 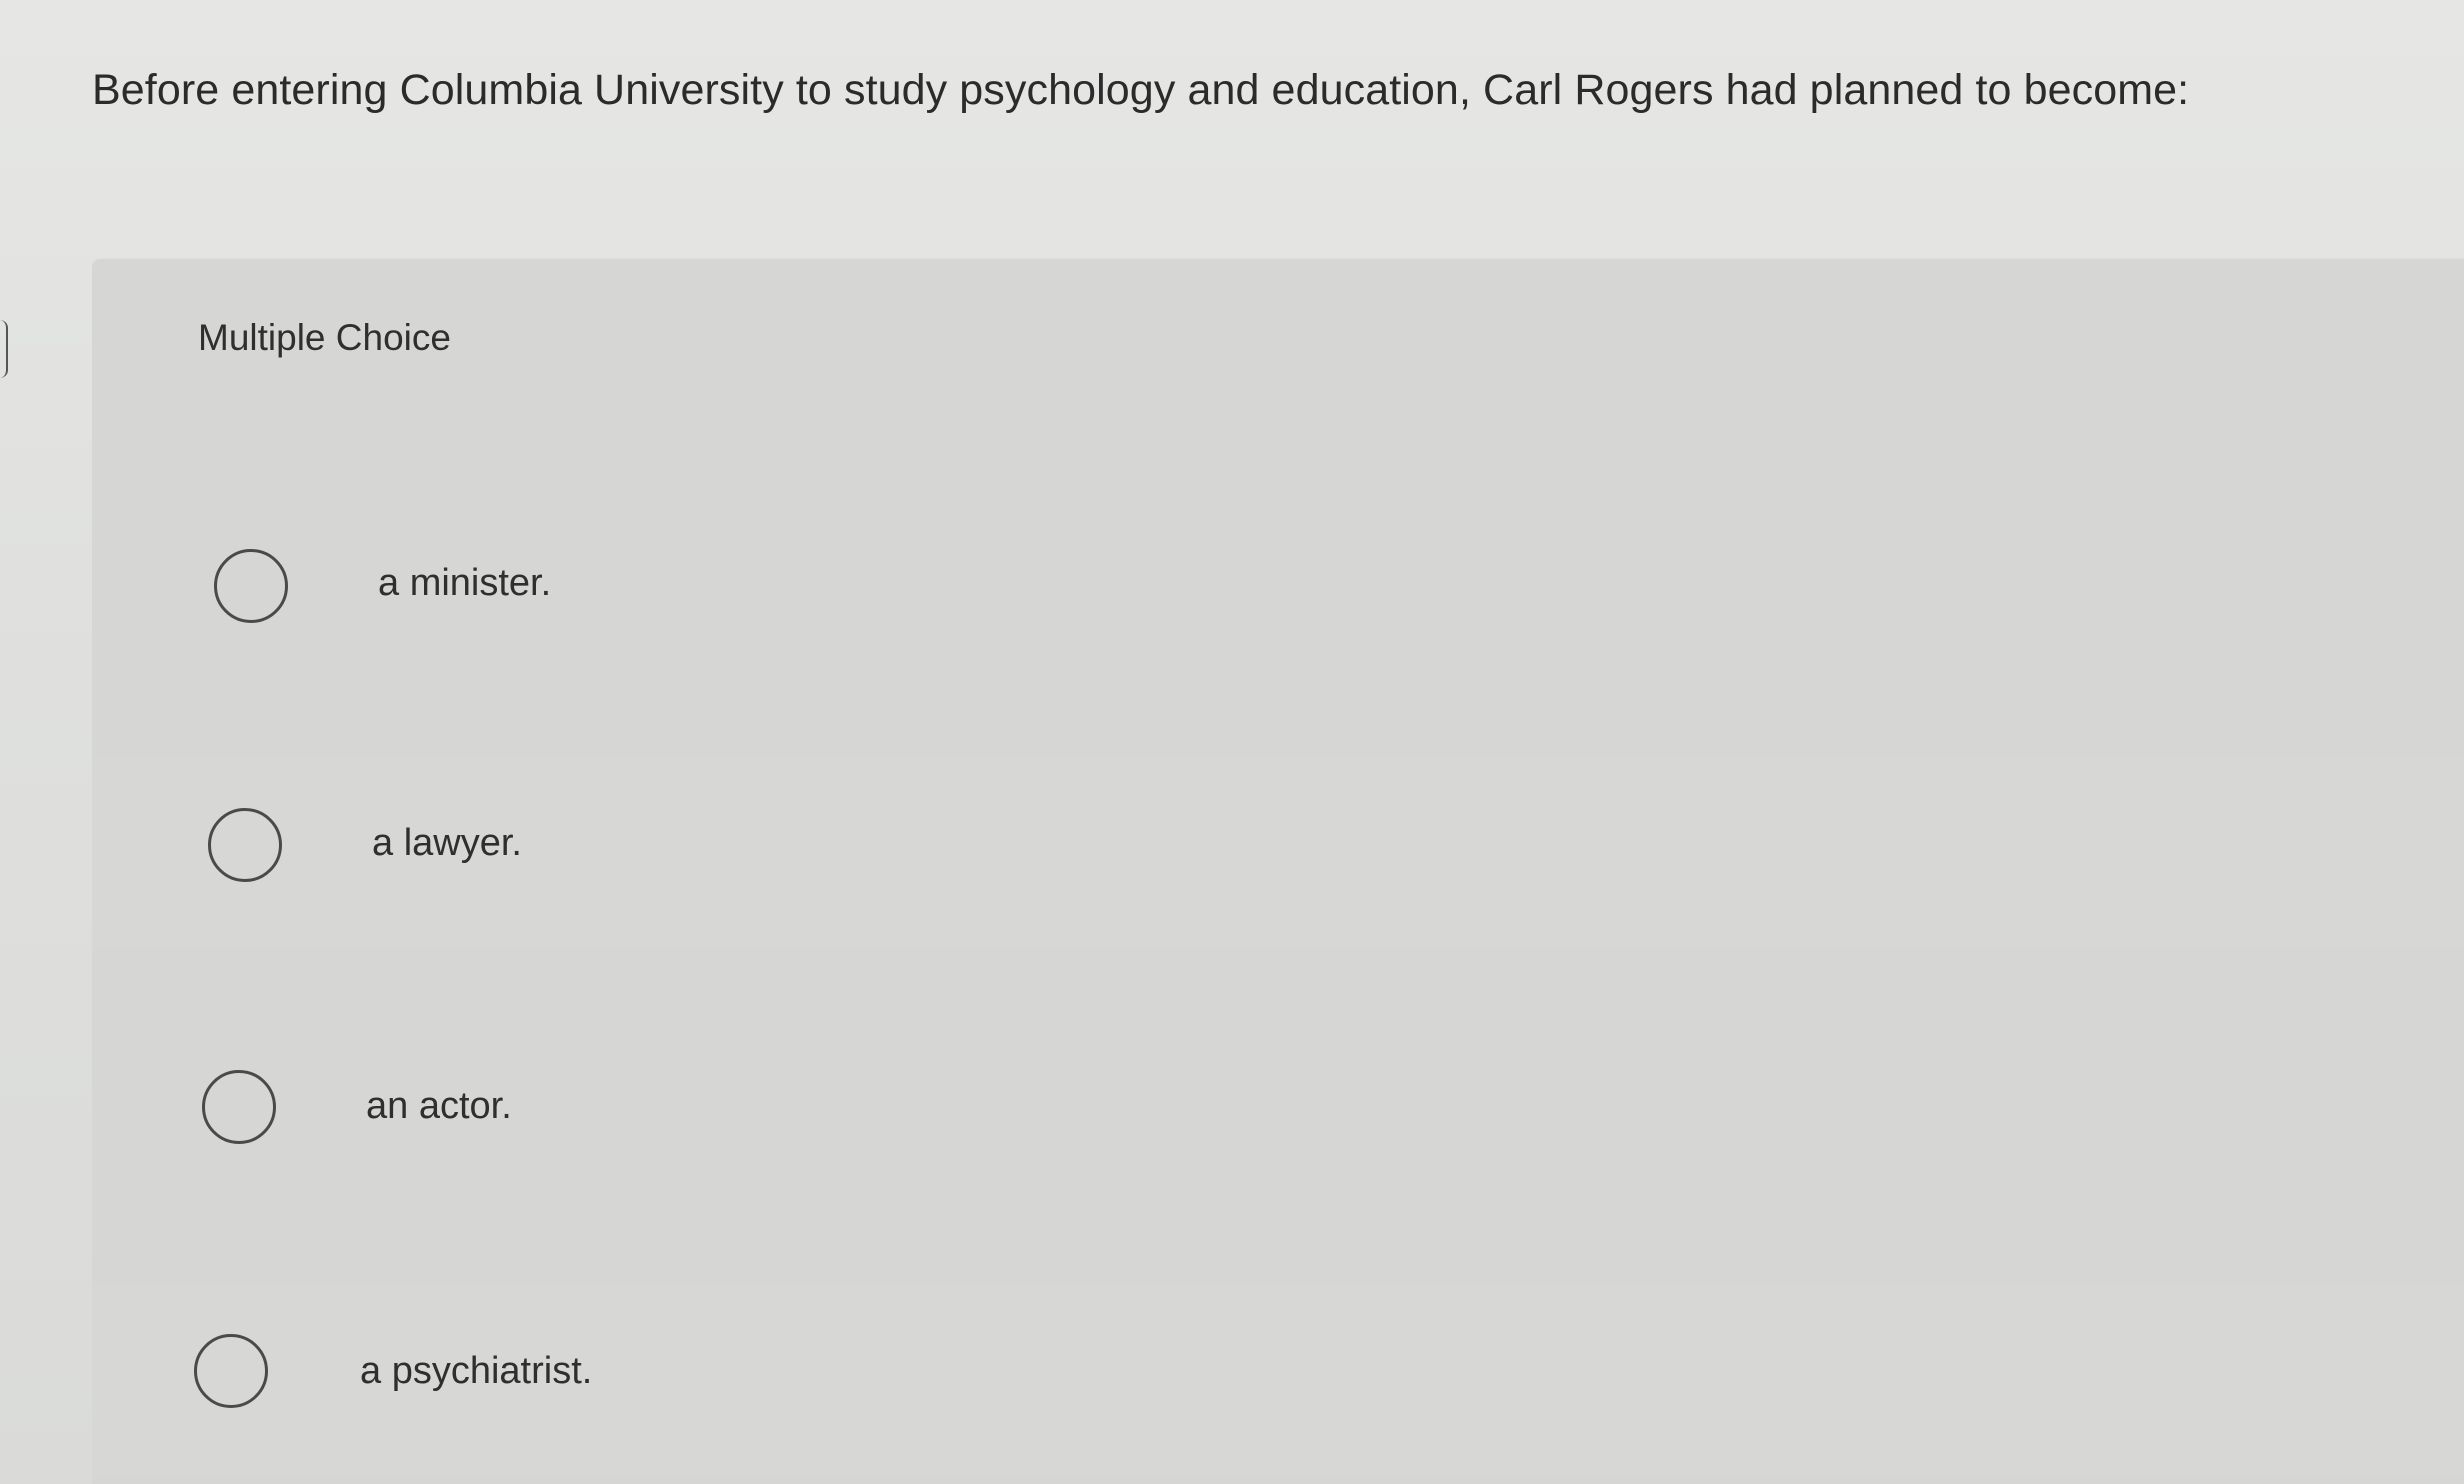 What do you see at coordinates (1278, 1115) in the screenshot?
I see `choice-option-3: an actor.` at bounding box center [1278, 1115].